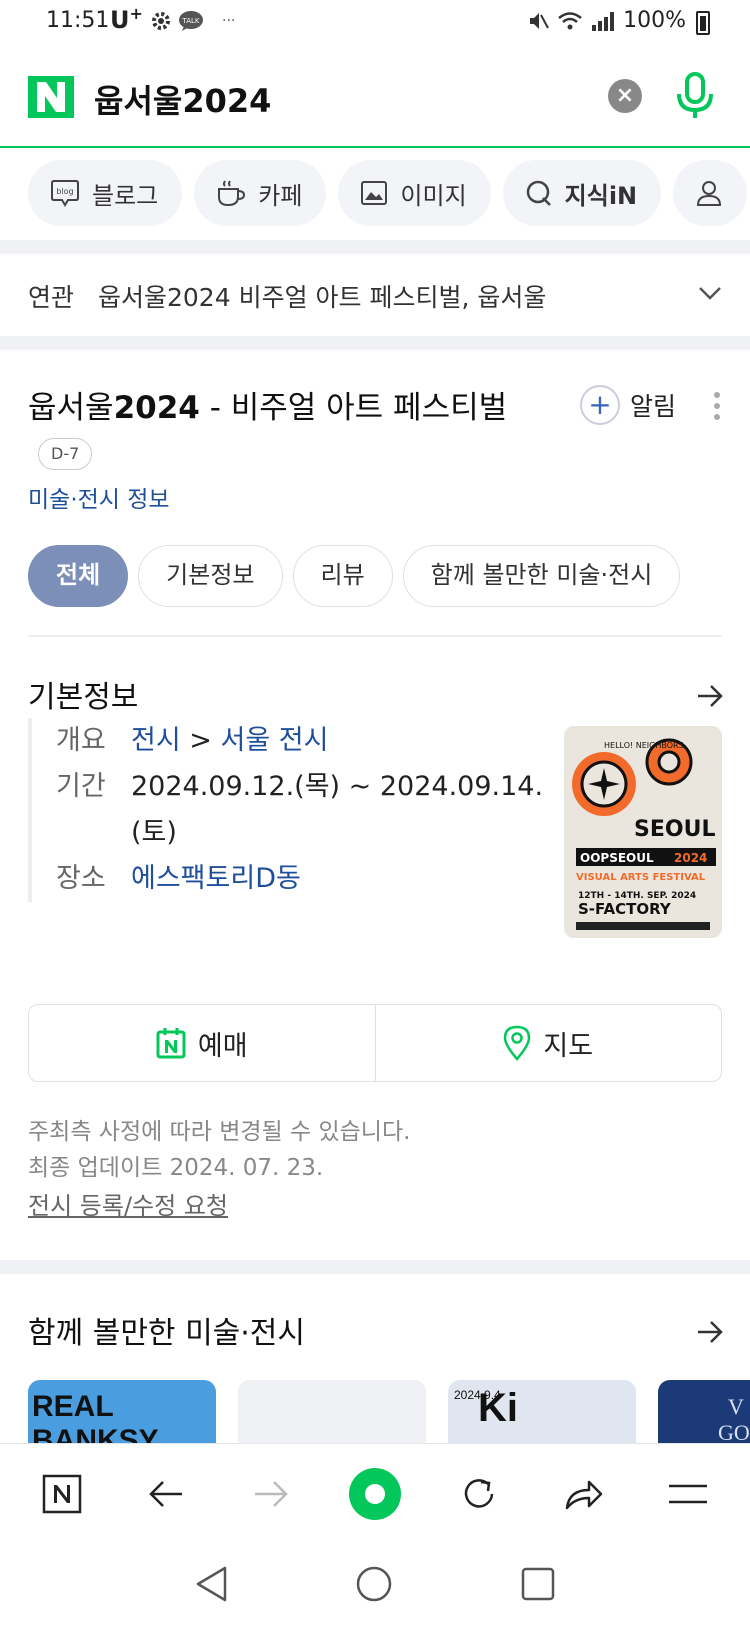 This screenshot has width=750, height=1625. I want to click on poster-seoul: SEOUL, so click(674, 829).